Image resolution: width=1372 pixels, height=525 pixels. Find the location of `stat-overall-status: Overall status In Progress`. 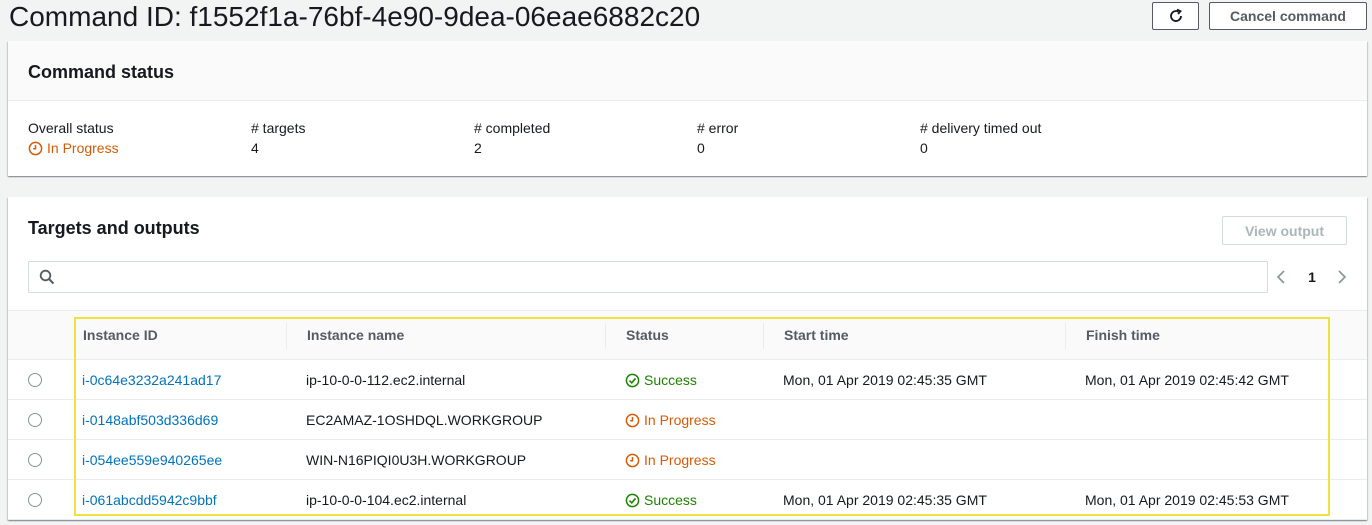

stat-overall-status: Overall status In Progress is located at coordinates (73, 138).